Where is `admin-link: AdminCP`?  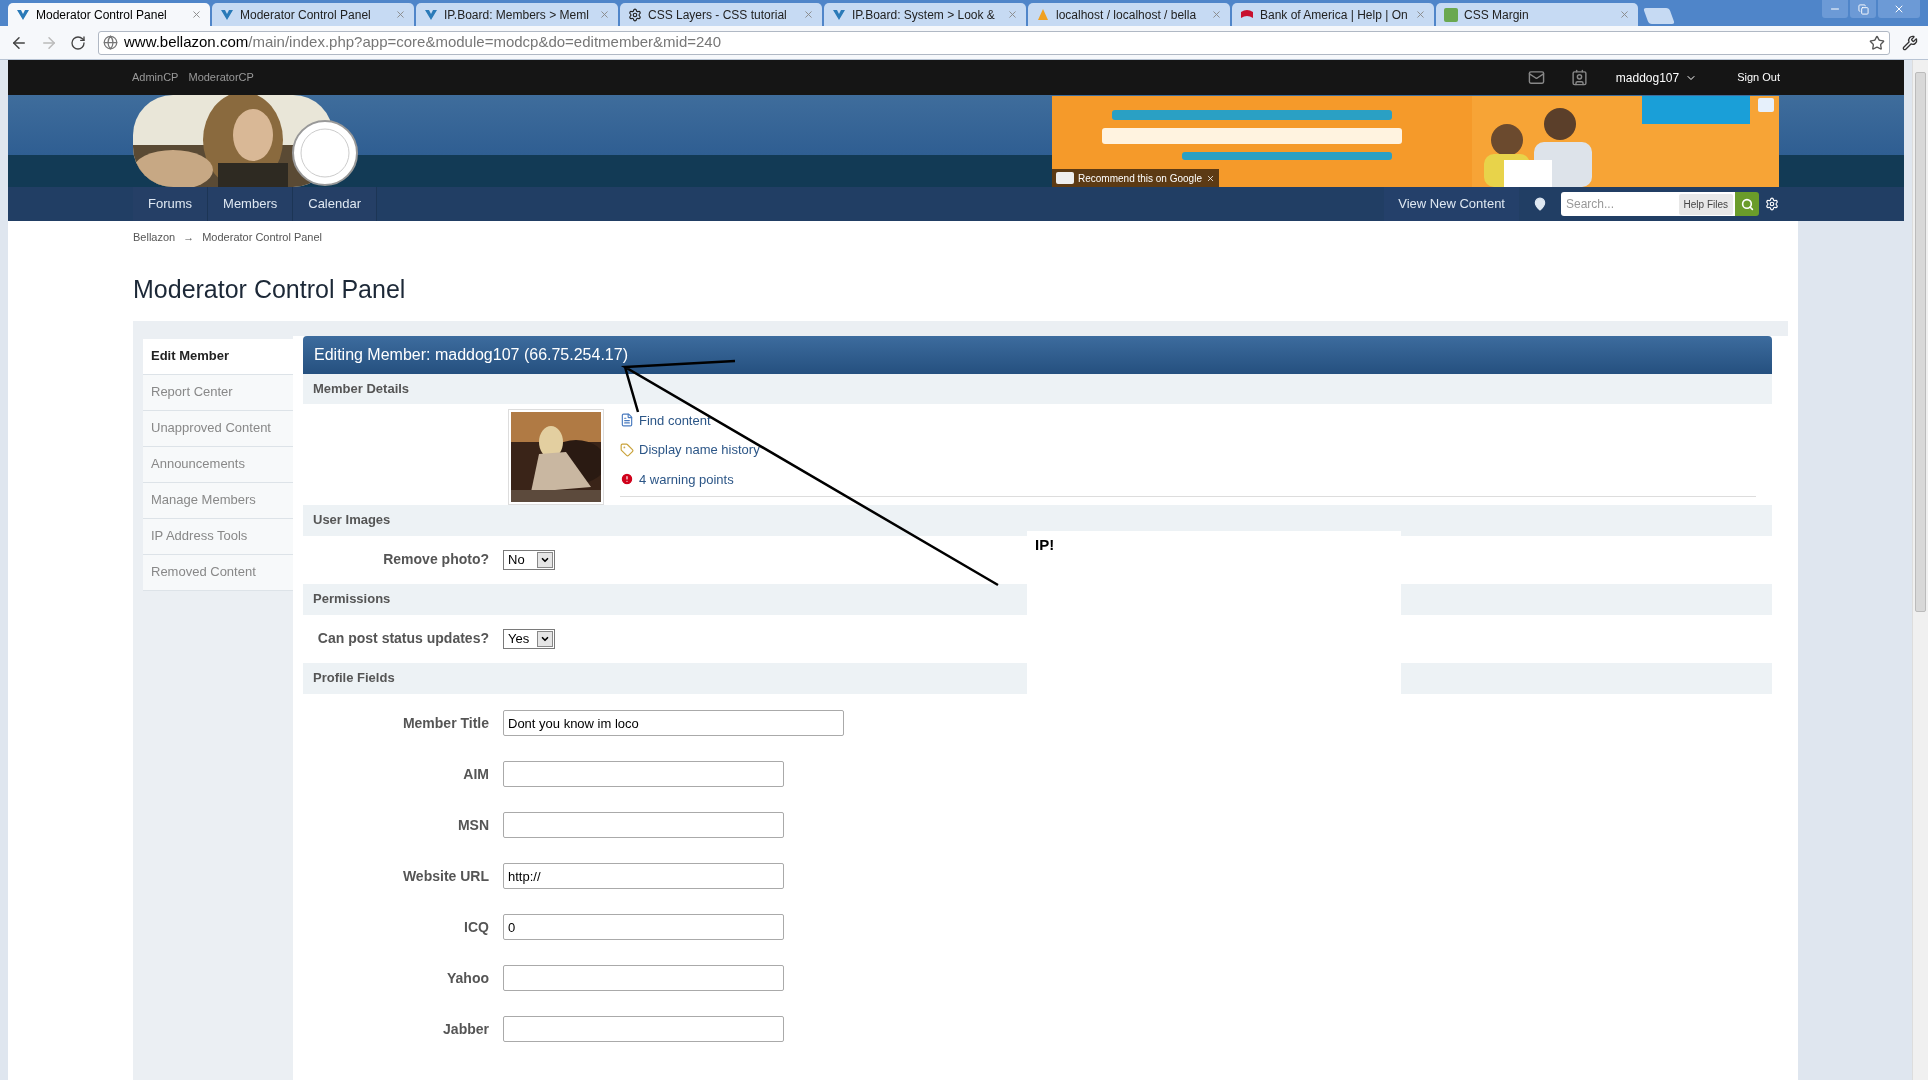
admin-link: AdminCP is located at coordinates (155, 77).